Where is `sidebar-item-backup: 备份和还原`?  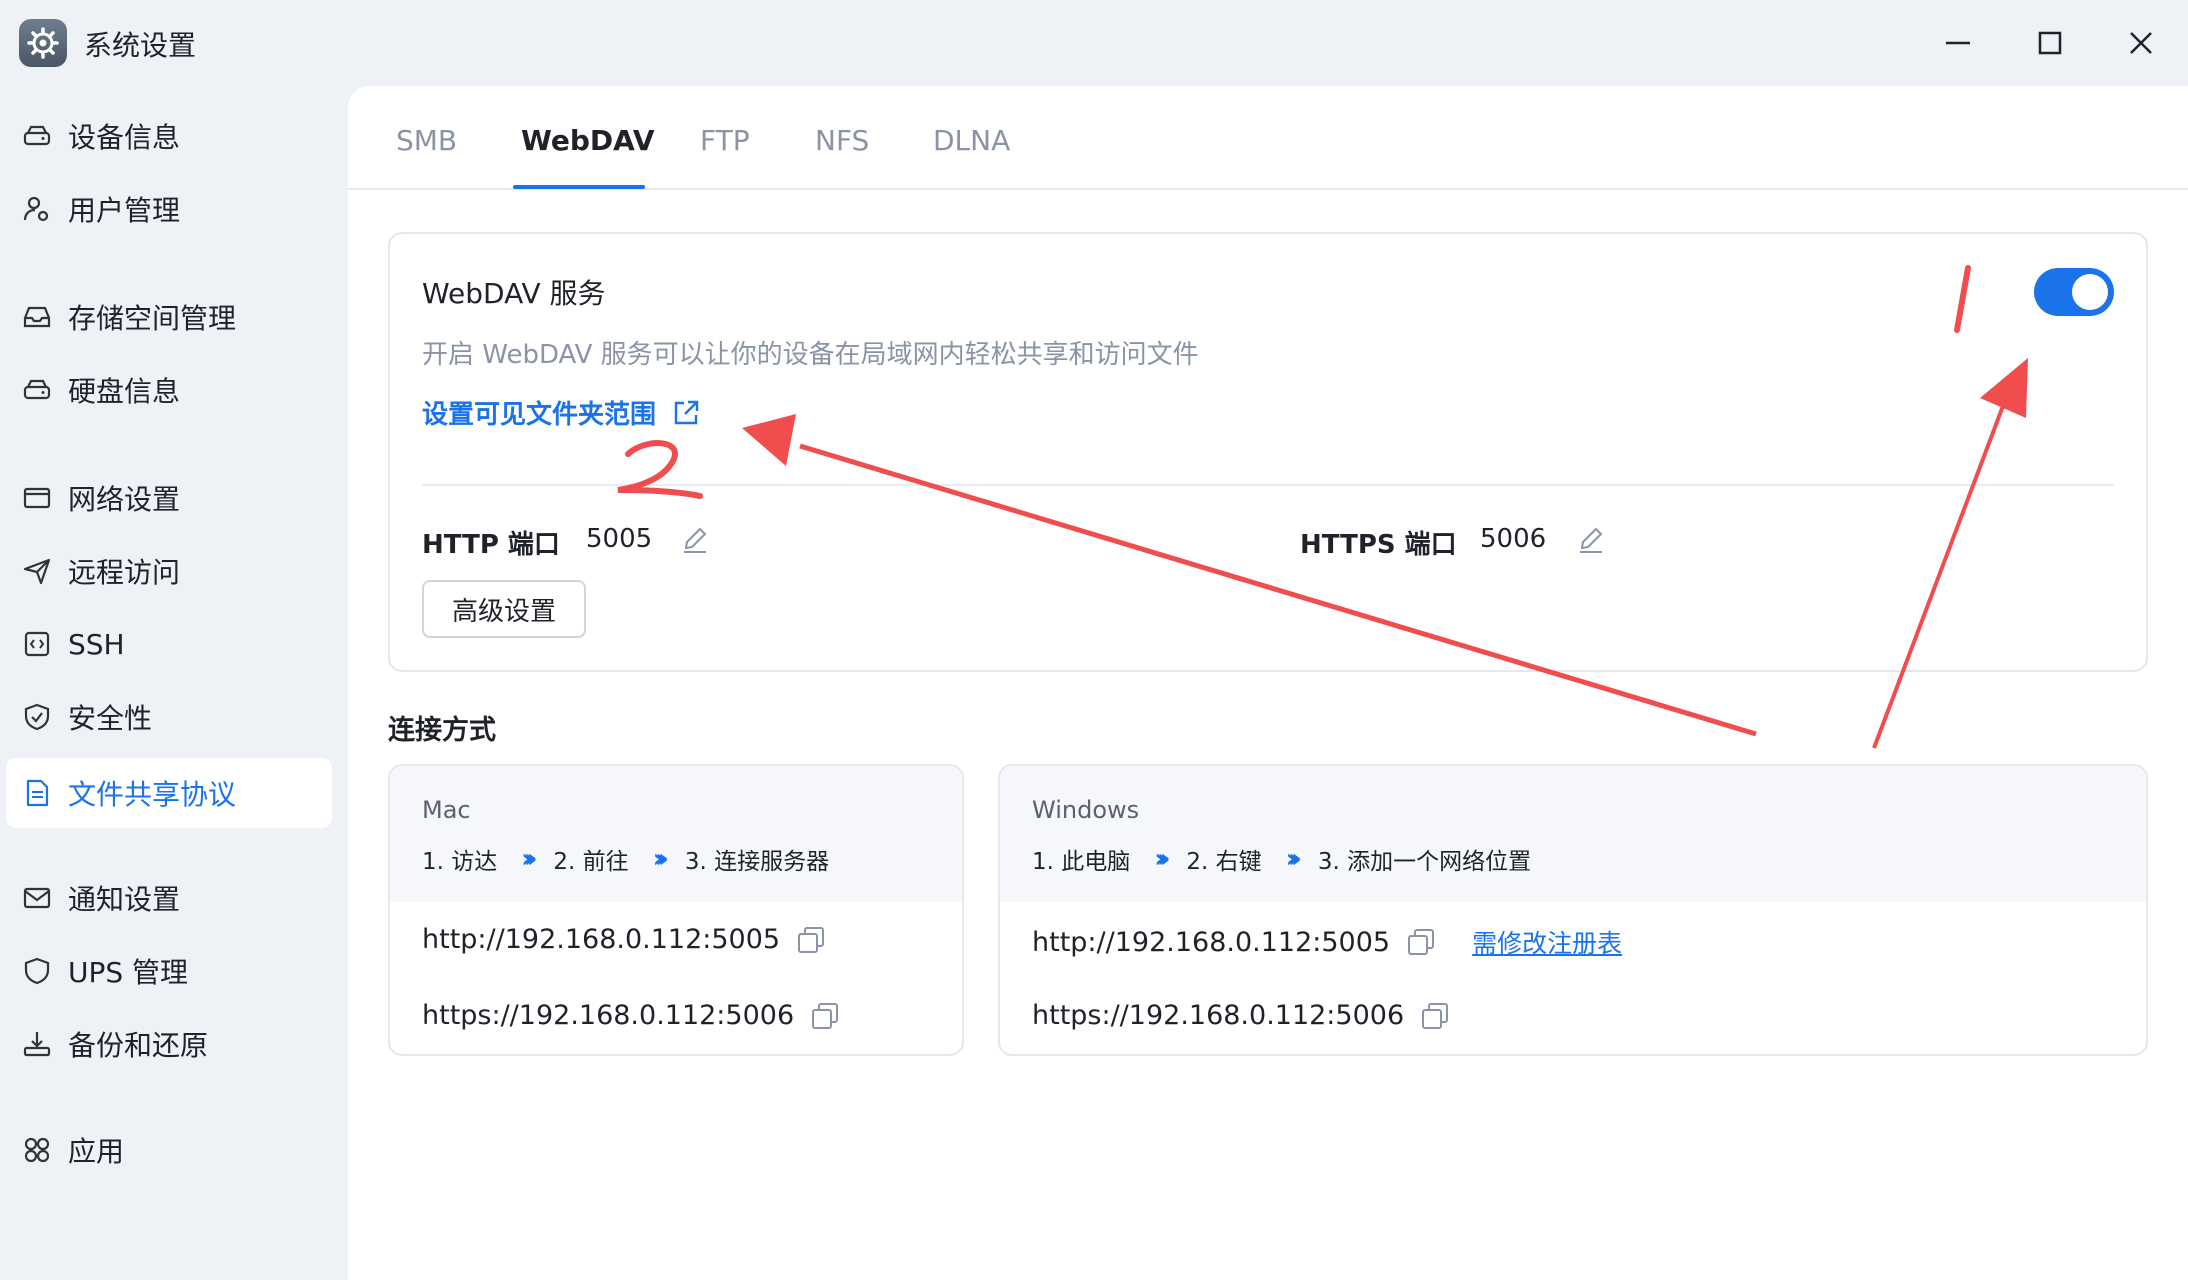 sidebar-item-backup: 备份和还原 is located at coordinates (169, 1044).